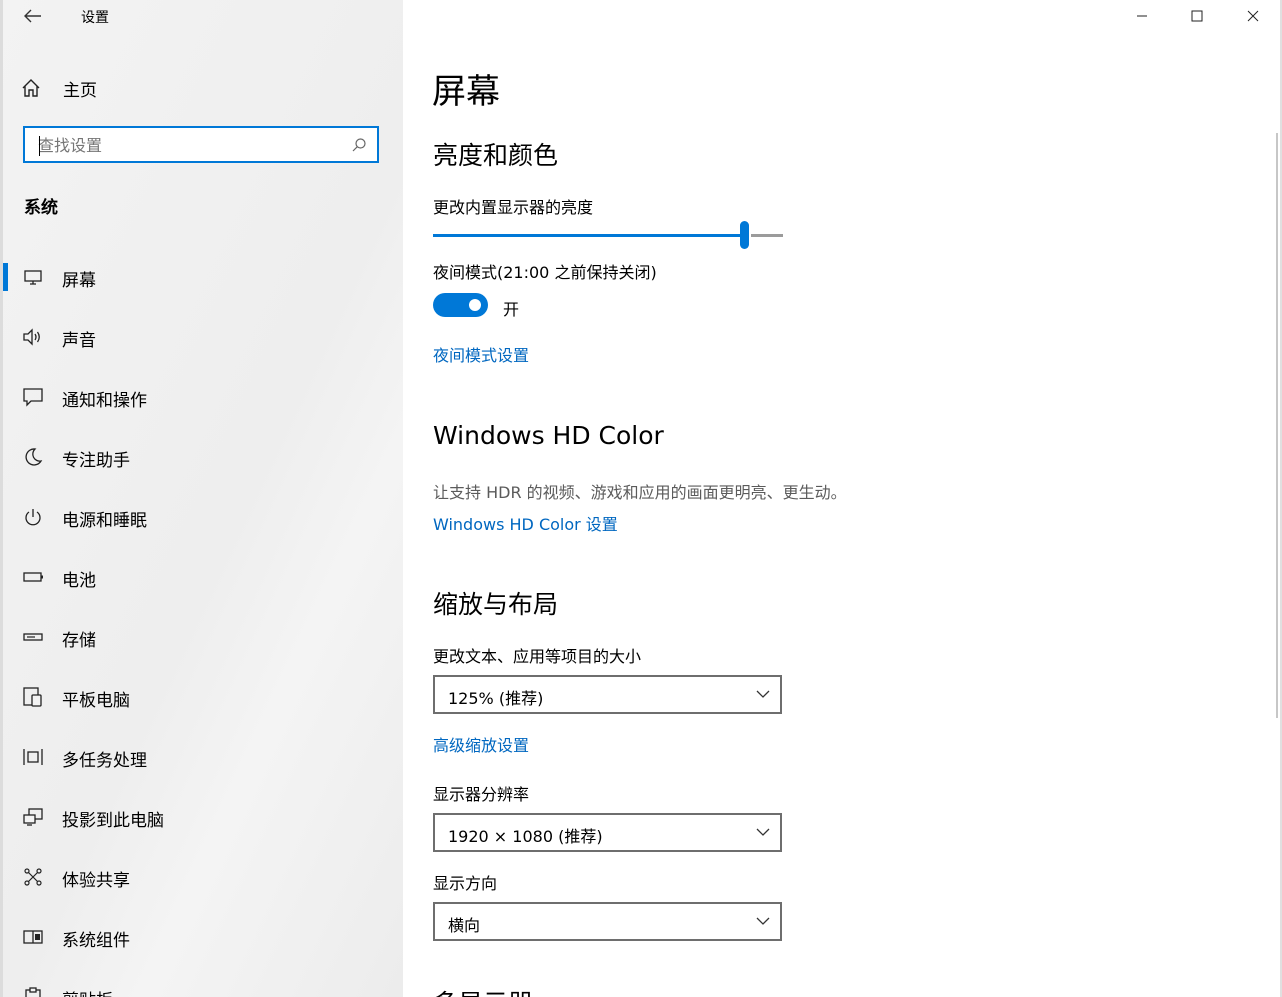 The image size is (1282, 997). Describe the element at coordinates (466, 92) in the screenshot. I see `page-title: 屏幕` at that location.